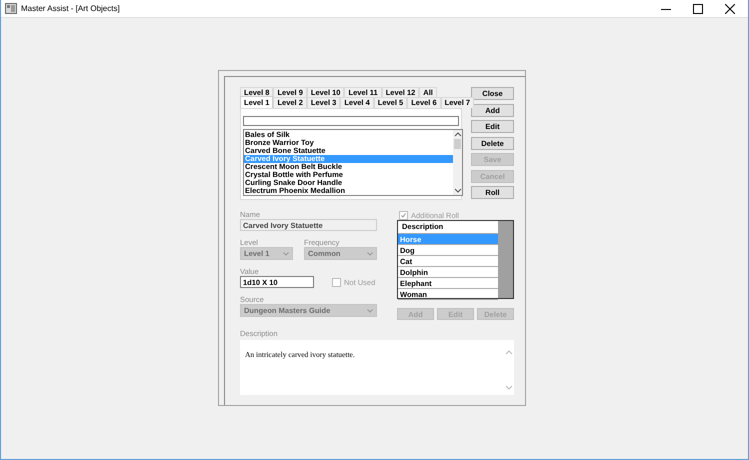  I want to click on scroll-down-icon, so click(458, 191).